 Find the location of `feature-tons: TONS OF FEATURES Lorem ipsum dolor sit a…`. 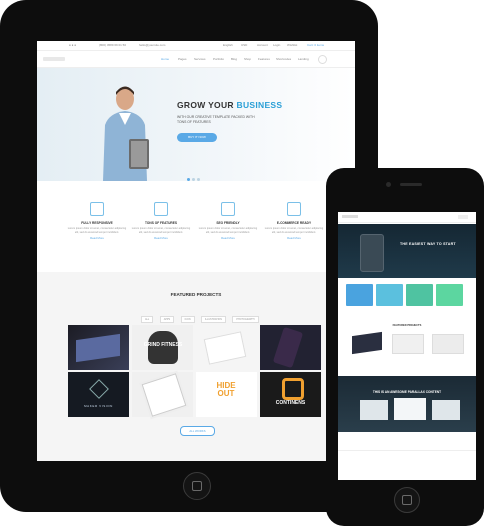

feature-tons: TONS OF FEATURES Lorem ipsum dolor sit a… is located at coordinates (161, 221).